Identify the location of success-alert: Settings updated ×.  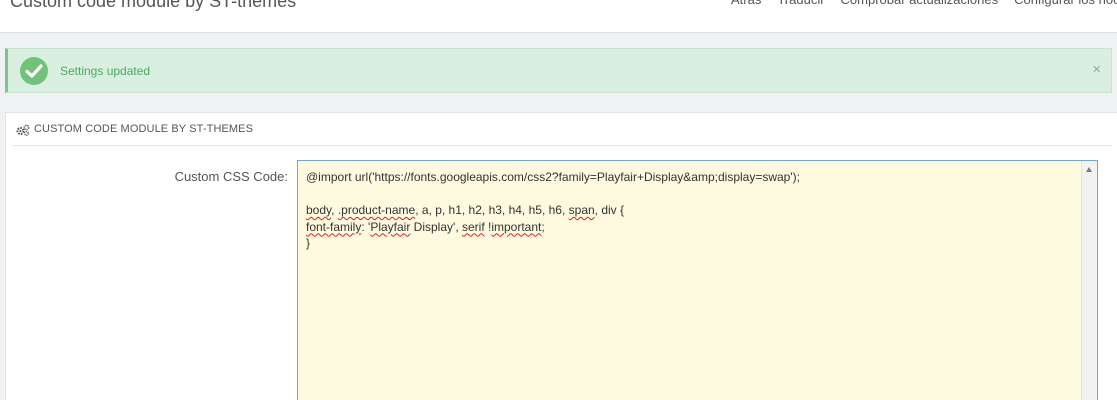
(558, 70).